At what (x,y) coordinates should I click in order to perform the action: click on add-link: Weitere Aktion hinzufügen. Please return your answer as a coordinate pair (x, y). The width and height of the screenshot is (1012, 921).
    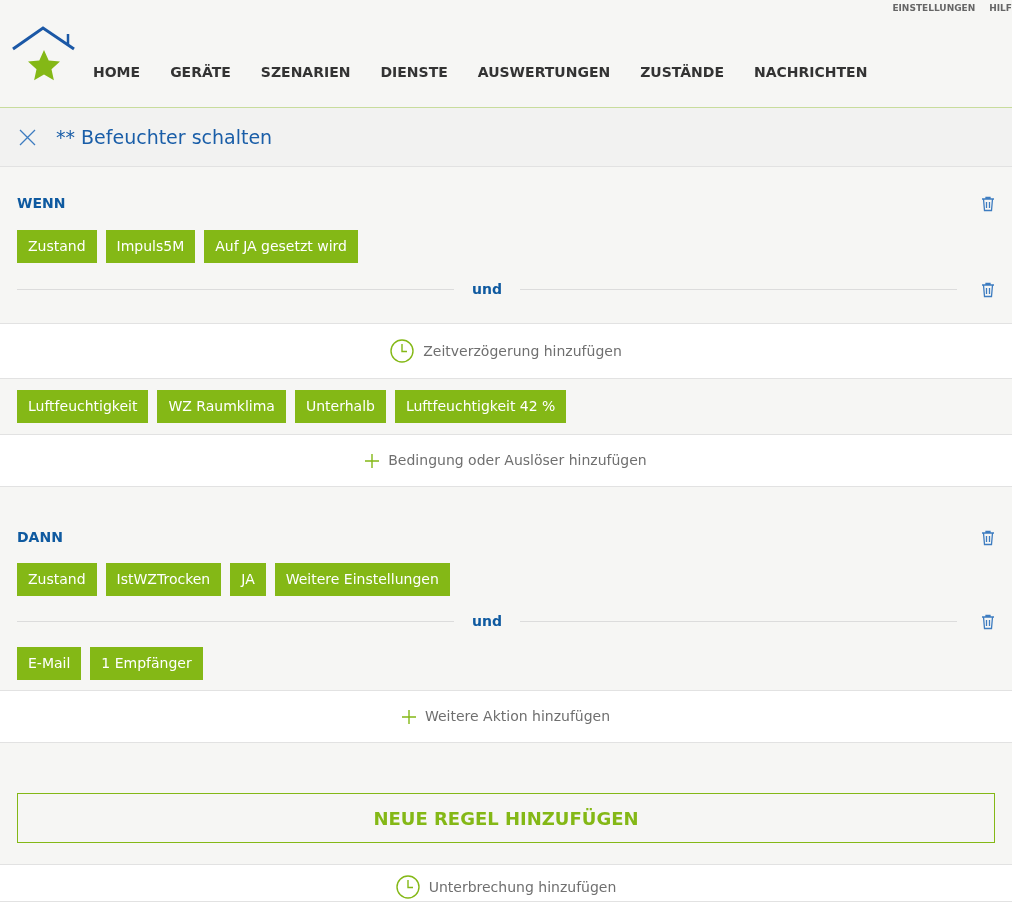
    Looking at the image, I should click on (506, 716).